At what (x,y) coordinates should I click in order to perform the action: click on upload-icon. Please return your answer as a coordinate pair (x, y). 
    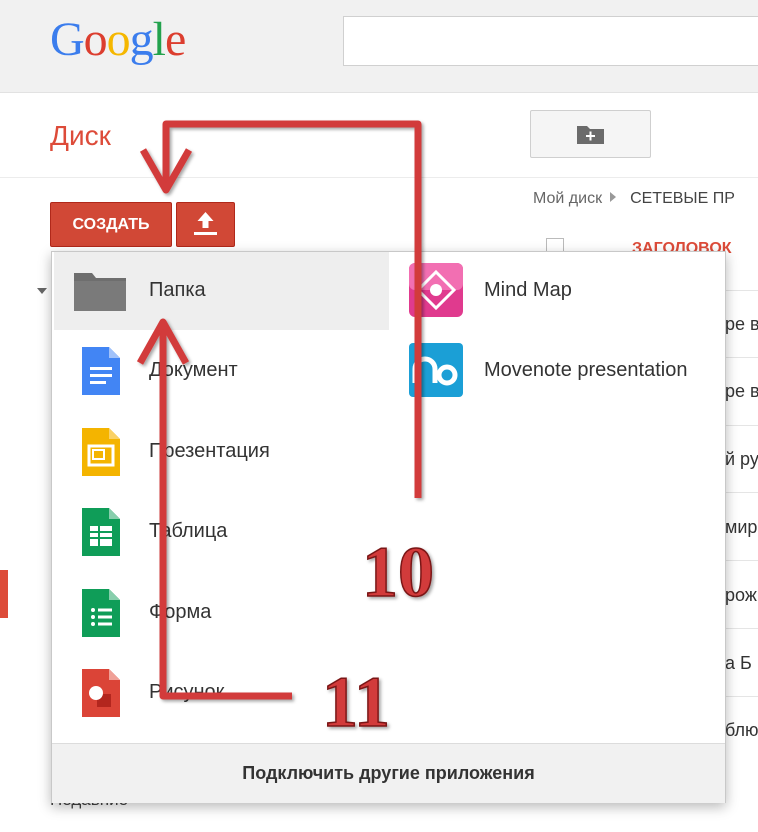
    Looking at the image, I should click on (205, 223).